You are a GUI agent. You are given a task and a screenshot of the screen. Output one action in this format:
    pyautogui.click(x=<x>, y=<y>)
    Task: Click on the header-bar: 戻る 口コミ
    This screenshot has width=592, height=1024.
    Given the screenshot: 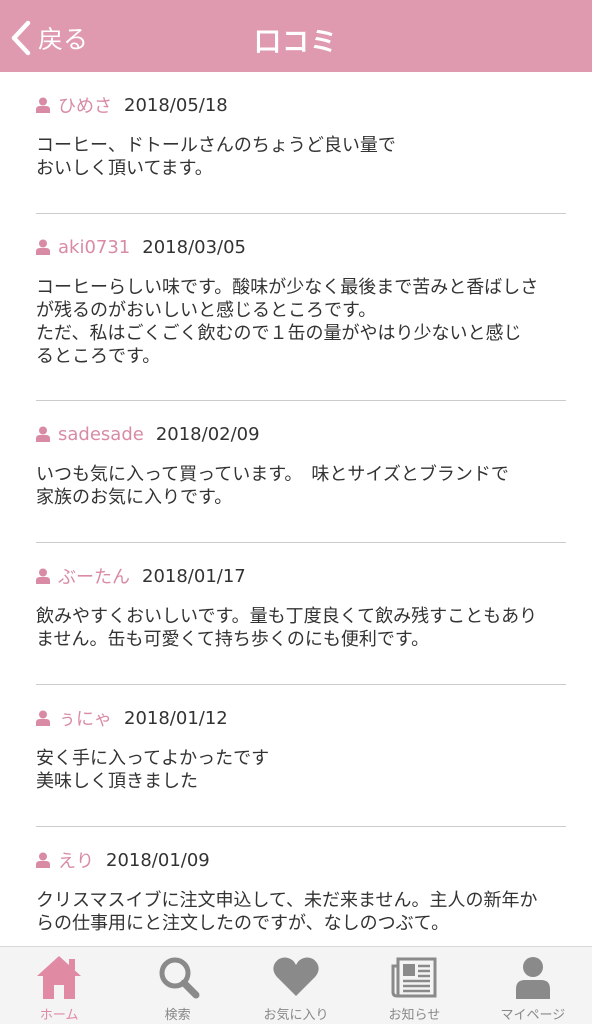 What is the action you would take?
    pyautogui.click(x=296, y=36)
    